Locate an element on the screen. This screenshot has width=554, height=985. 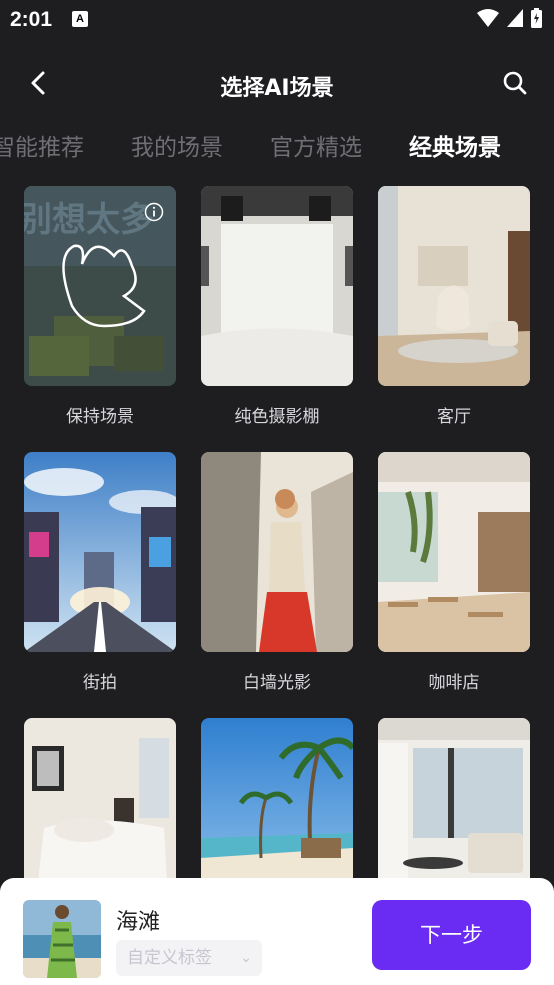
wifi-icon is located at coordinates (488, 18).